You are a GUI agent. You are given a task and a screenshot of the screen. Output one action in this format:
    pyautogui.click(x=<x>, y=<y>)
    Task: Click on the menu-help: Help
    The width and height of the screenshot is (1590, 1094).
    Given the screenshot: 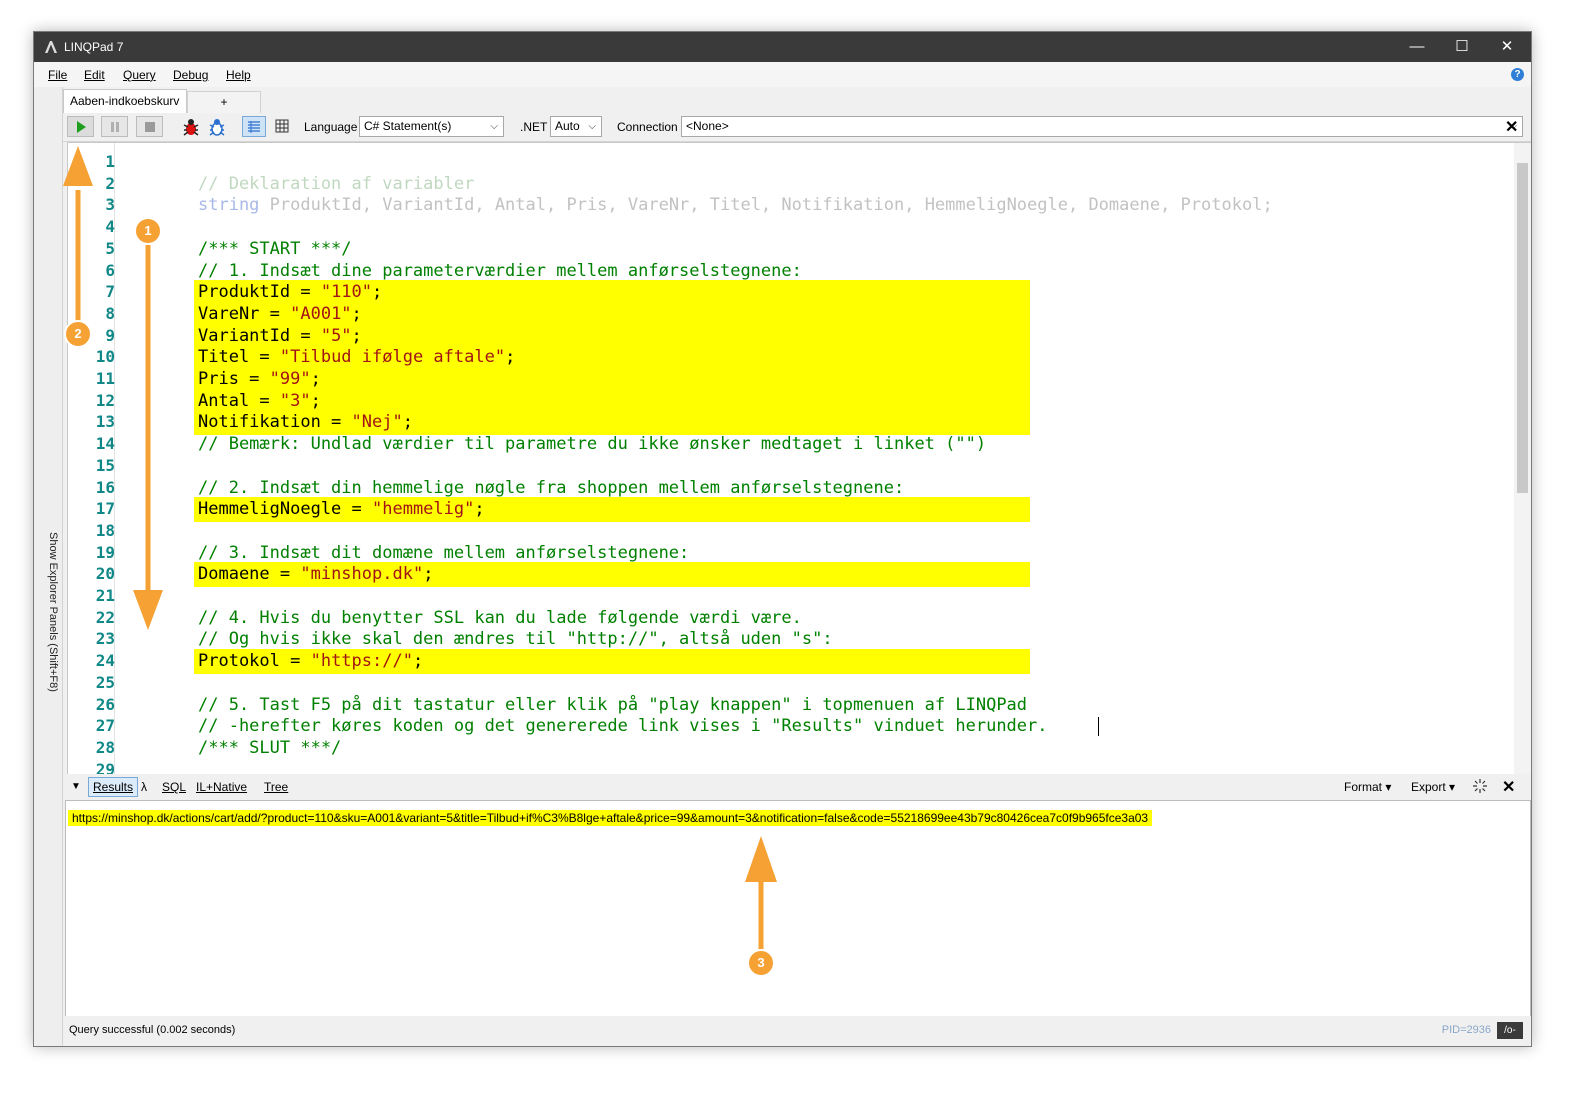 What is the action you would take?
    pyautogui.click(x=238, y=75)
    